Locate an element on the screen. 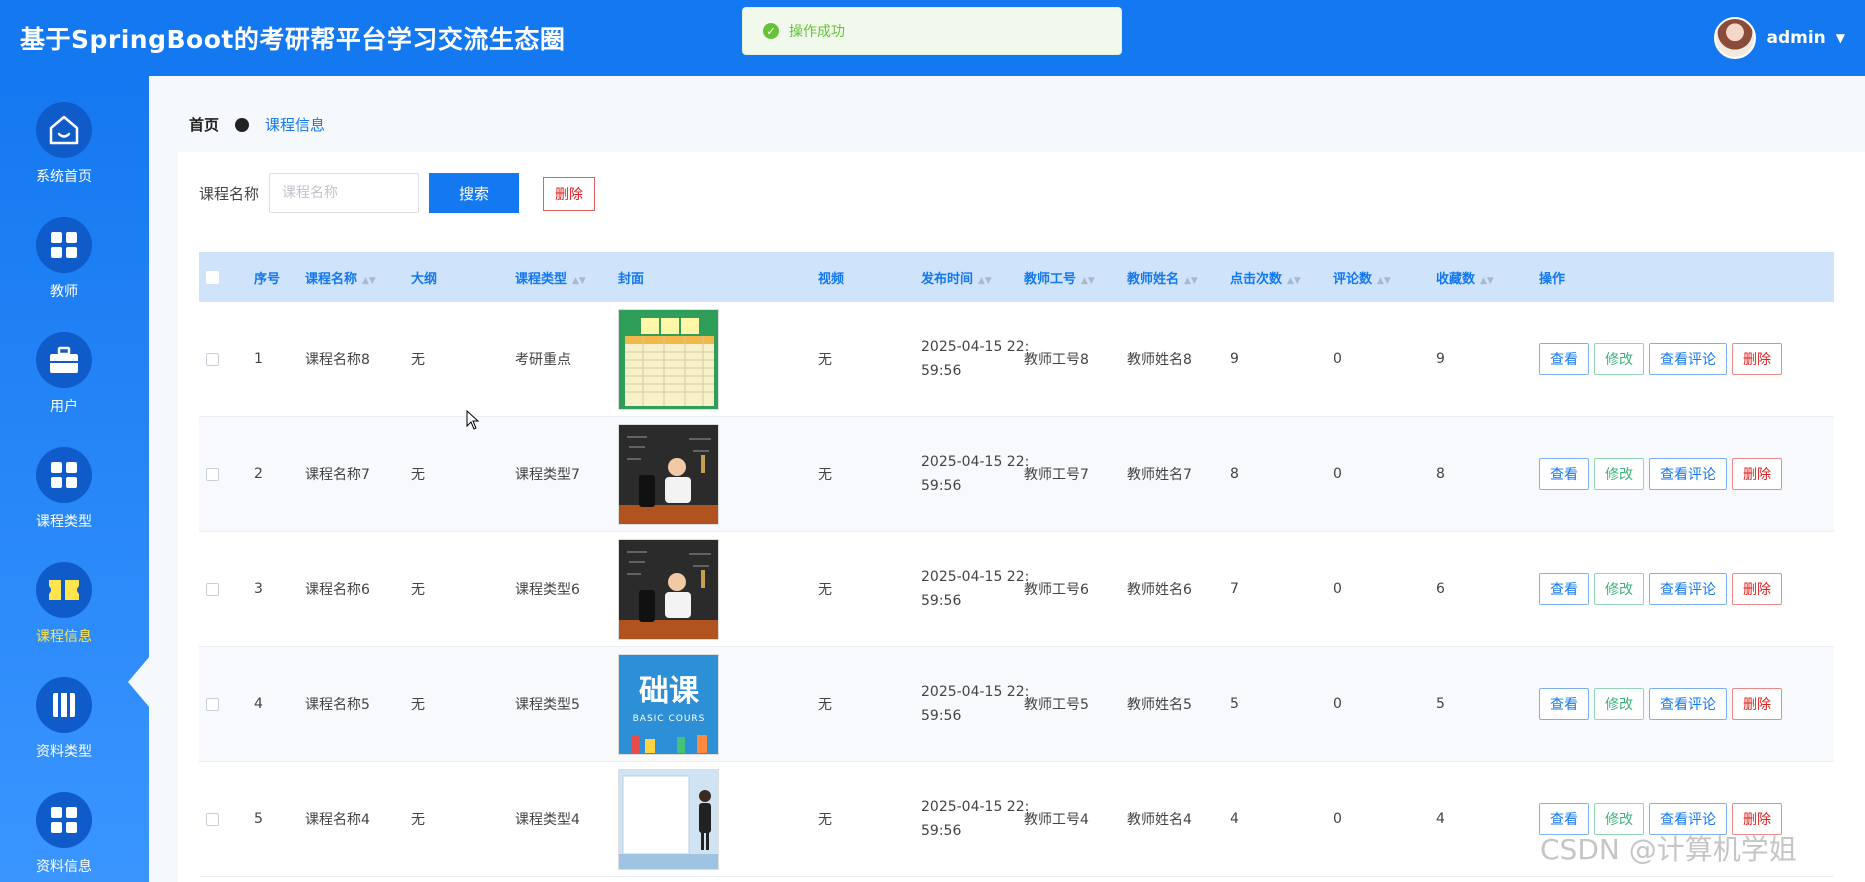  cell-type: 课程类型5 is located at coordinates (547, 705).